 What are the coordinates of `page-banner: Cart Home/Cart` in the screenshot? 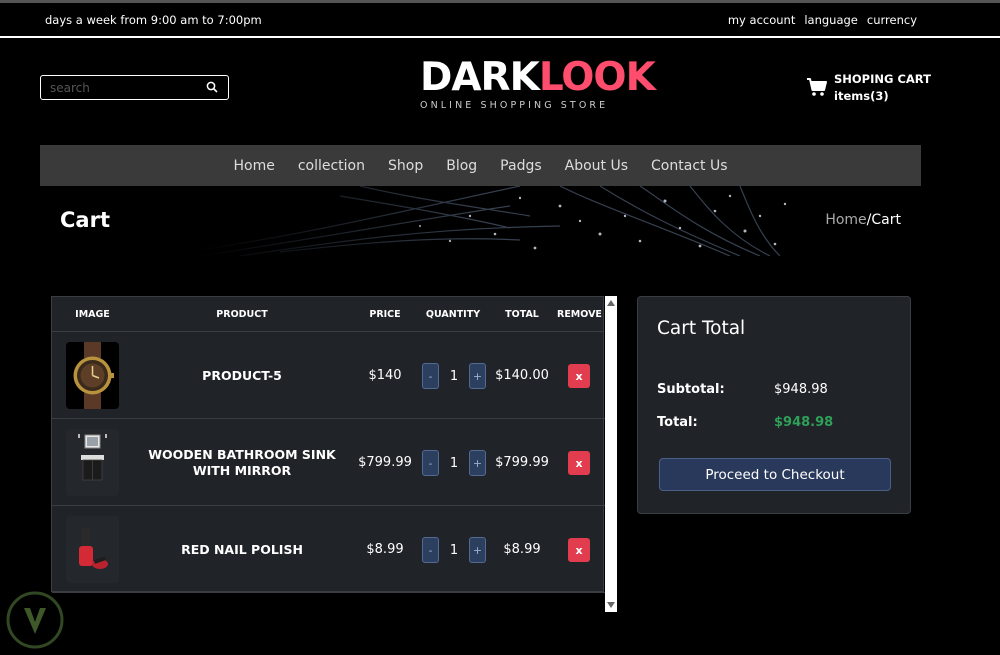 It's located at (480, 221).